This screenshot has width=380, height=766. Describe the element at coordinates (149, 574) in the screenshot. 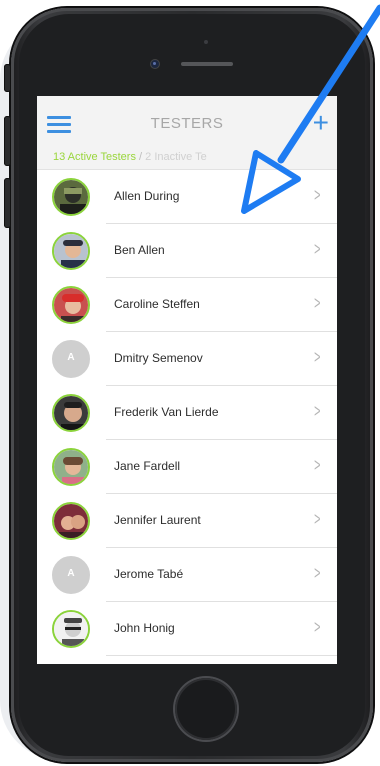

I see `tester-name: Jerome Tabé` at that location.